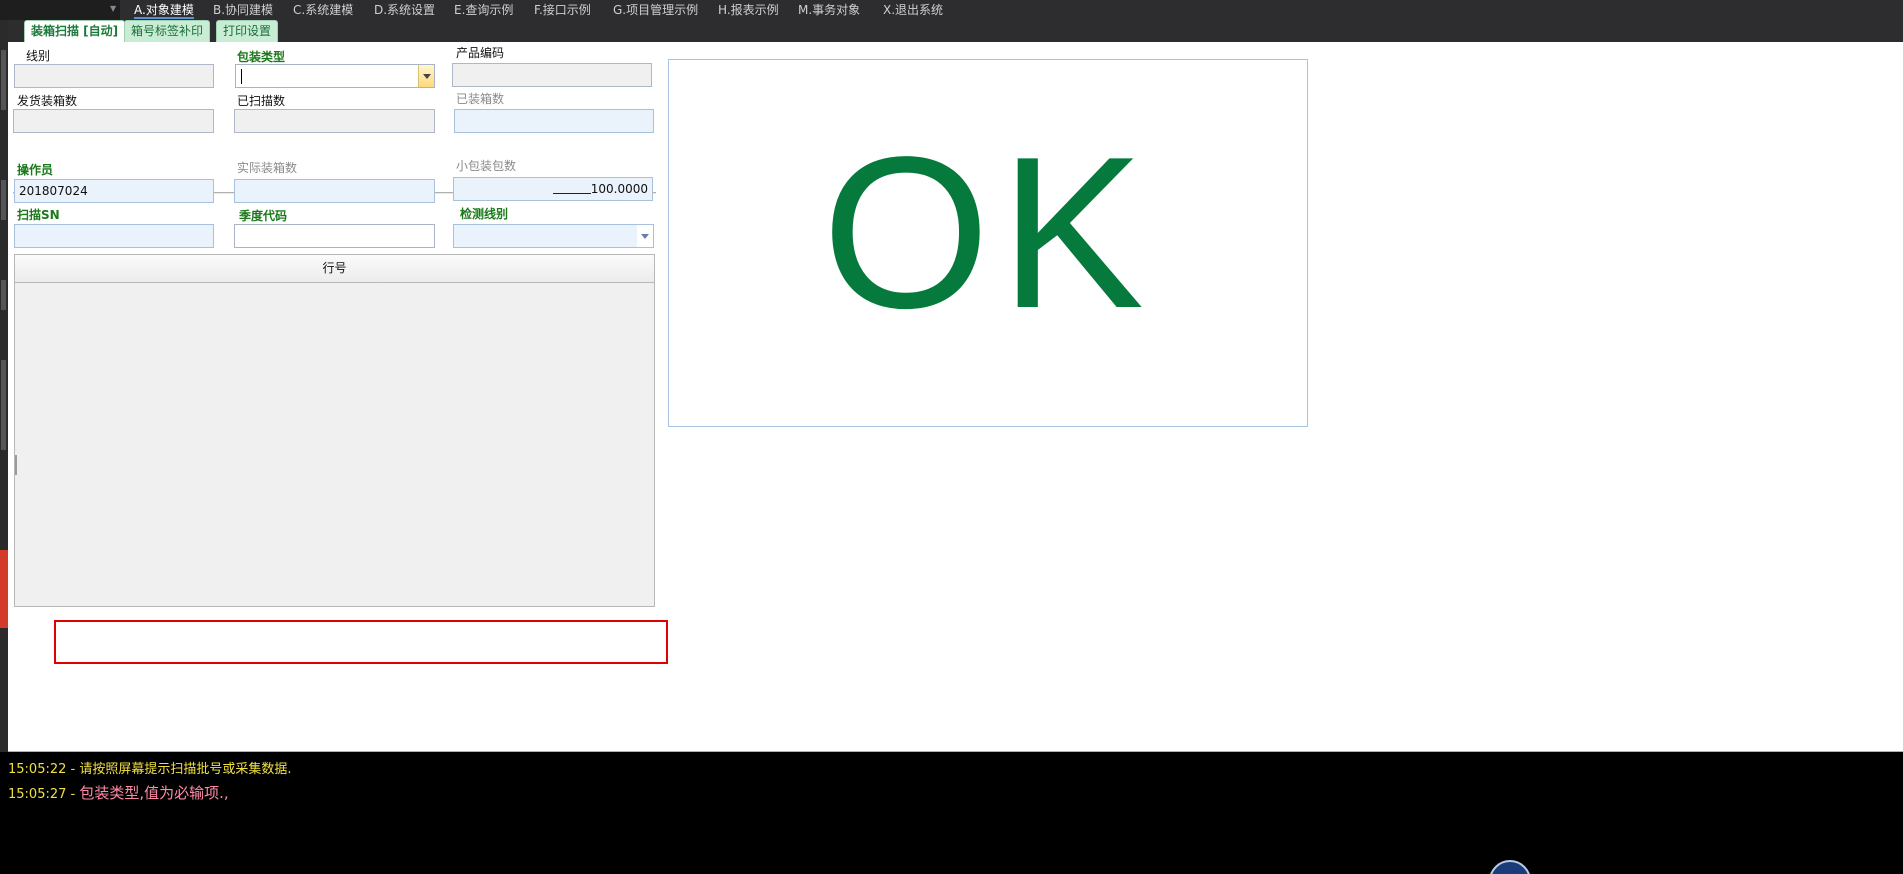 The image size is (1903, 874). I want to click on status-ok-text: OK, so click(988, 232).